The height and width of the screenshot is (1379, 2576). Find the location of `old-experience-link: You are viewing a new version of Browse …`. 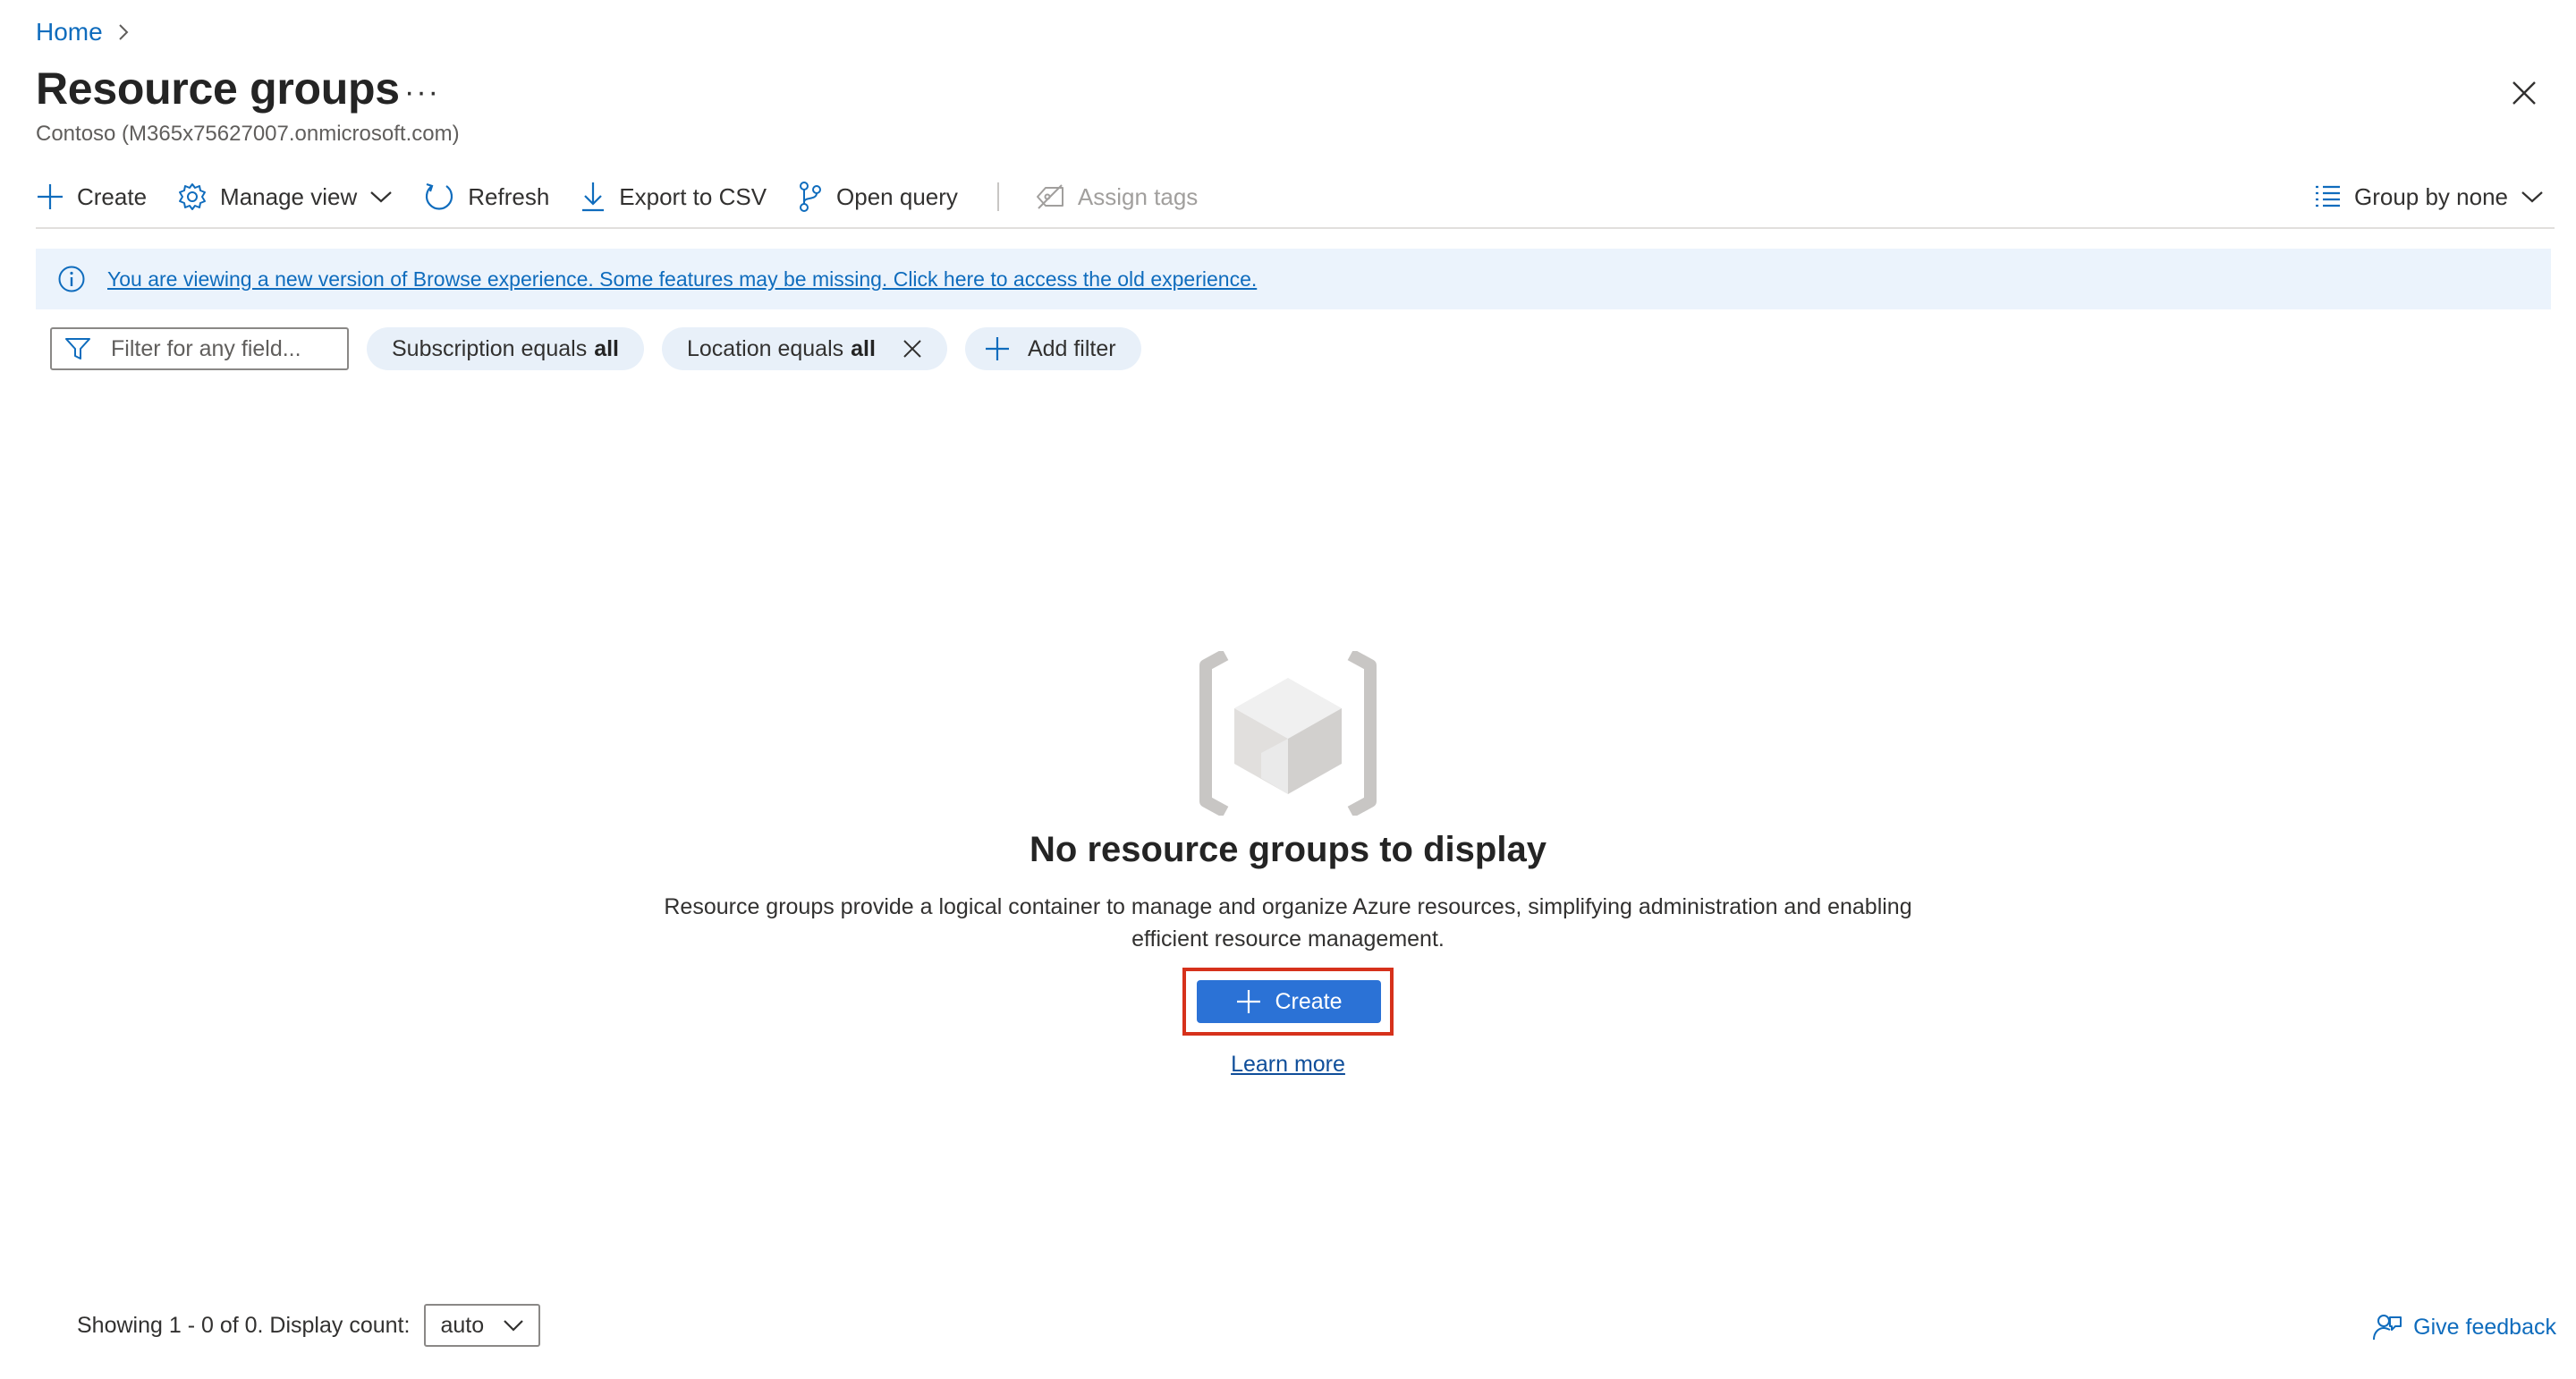

old-experience-link: You are viewing a new version of Browse … is located at coordinates (682, 279).